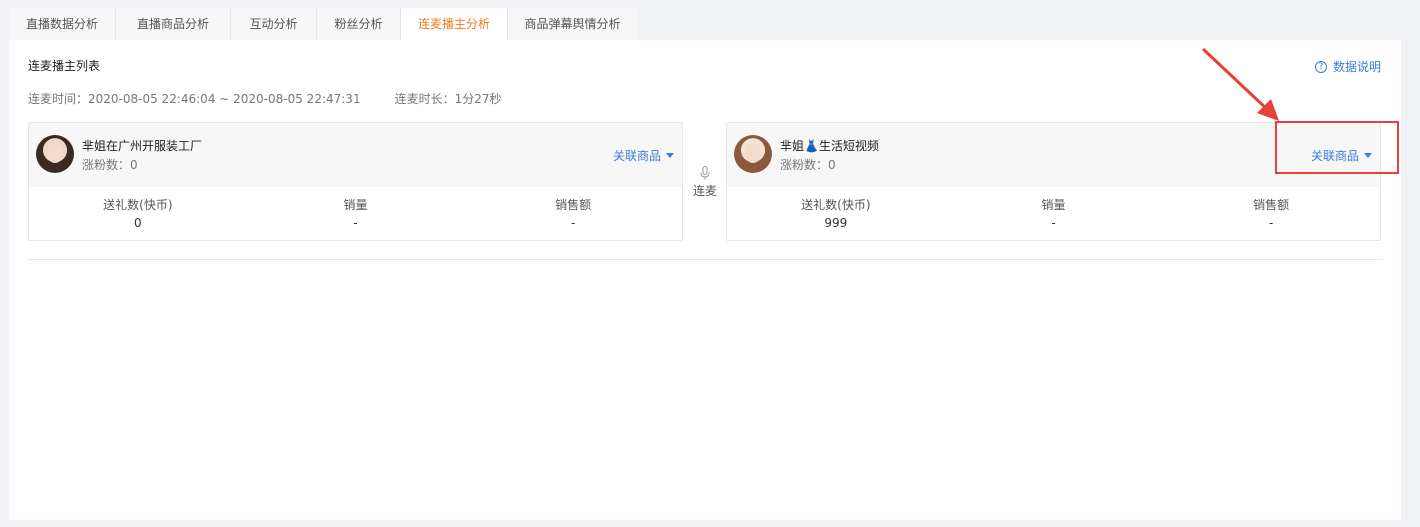 Image resolution: width=1420 pixels, height=527 pixels. What do you see at coordinates (359, 24) in the screenshot?
I see `tab-fans-analysis: 粉丝分析` at bounding box center [359, 24].